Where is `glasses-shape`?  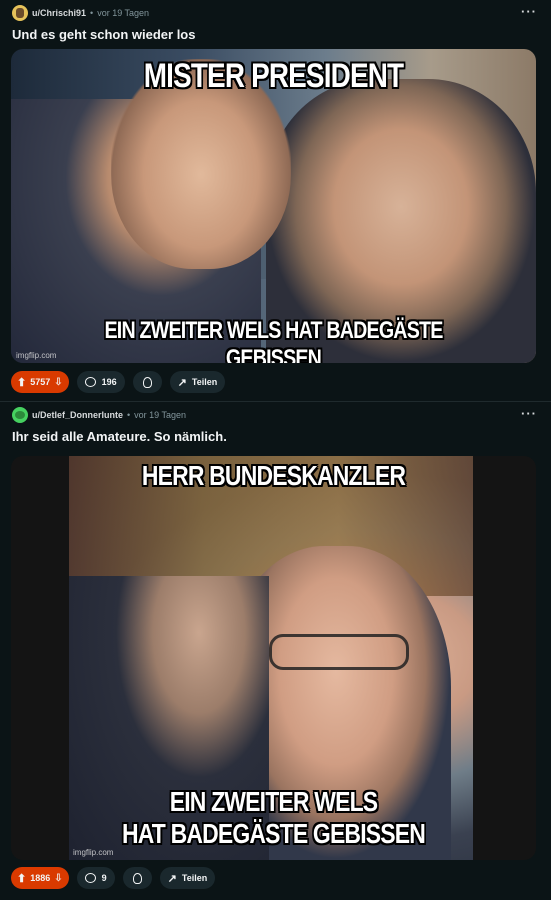 glasses-shape is located at coordinates (339, 652).